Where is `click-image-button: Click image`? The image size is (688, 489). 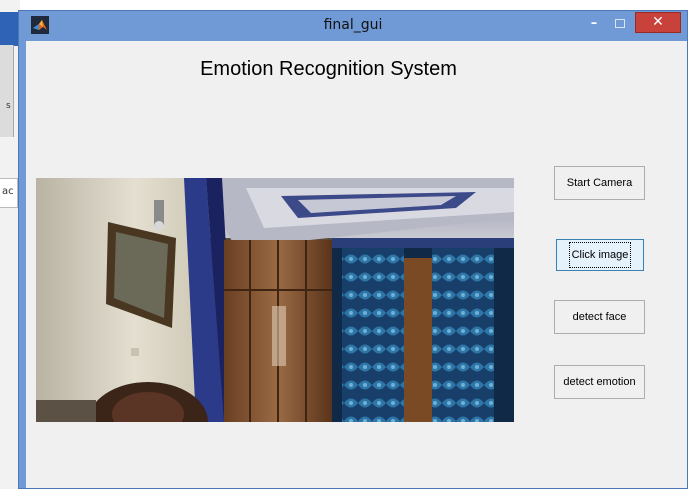 click-image-button: Click image is located at coordinates (600, 255).